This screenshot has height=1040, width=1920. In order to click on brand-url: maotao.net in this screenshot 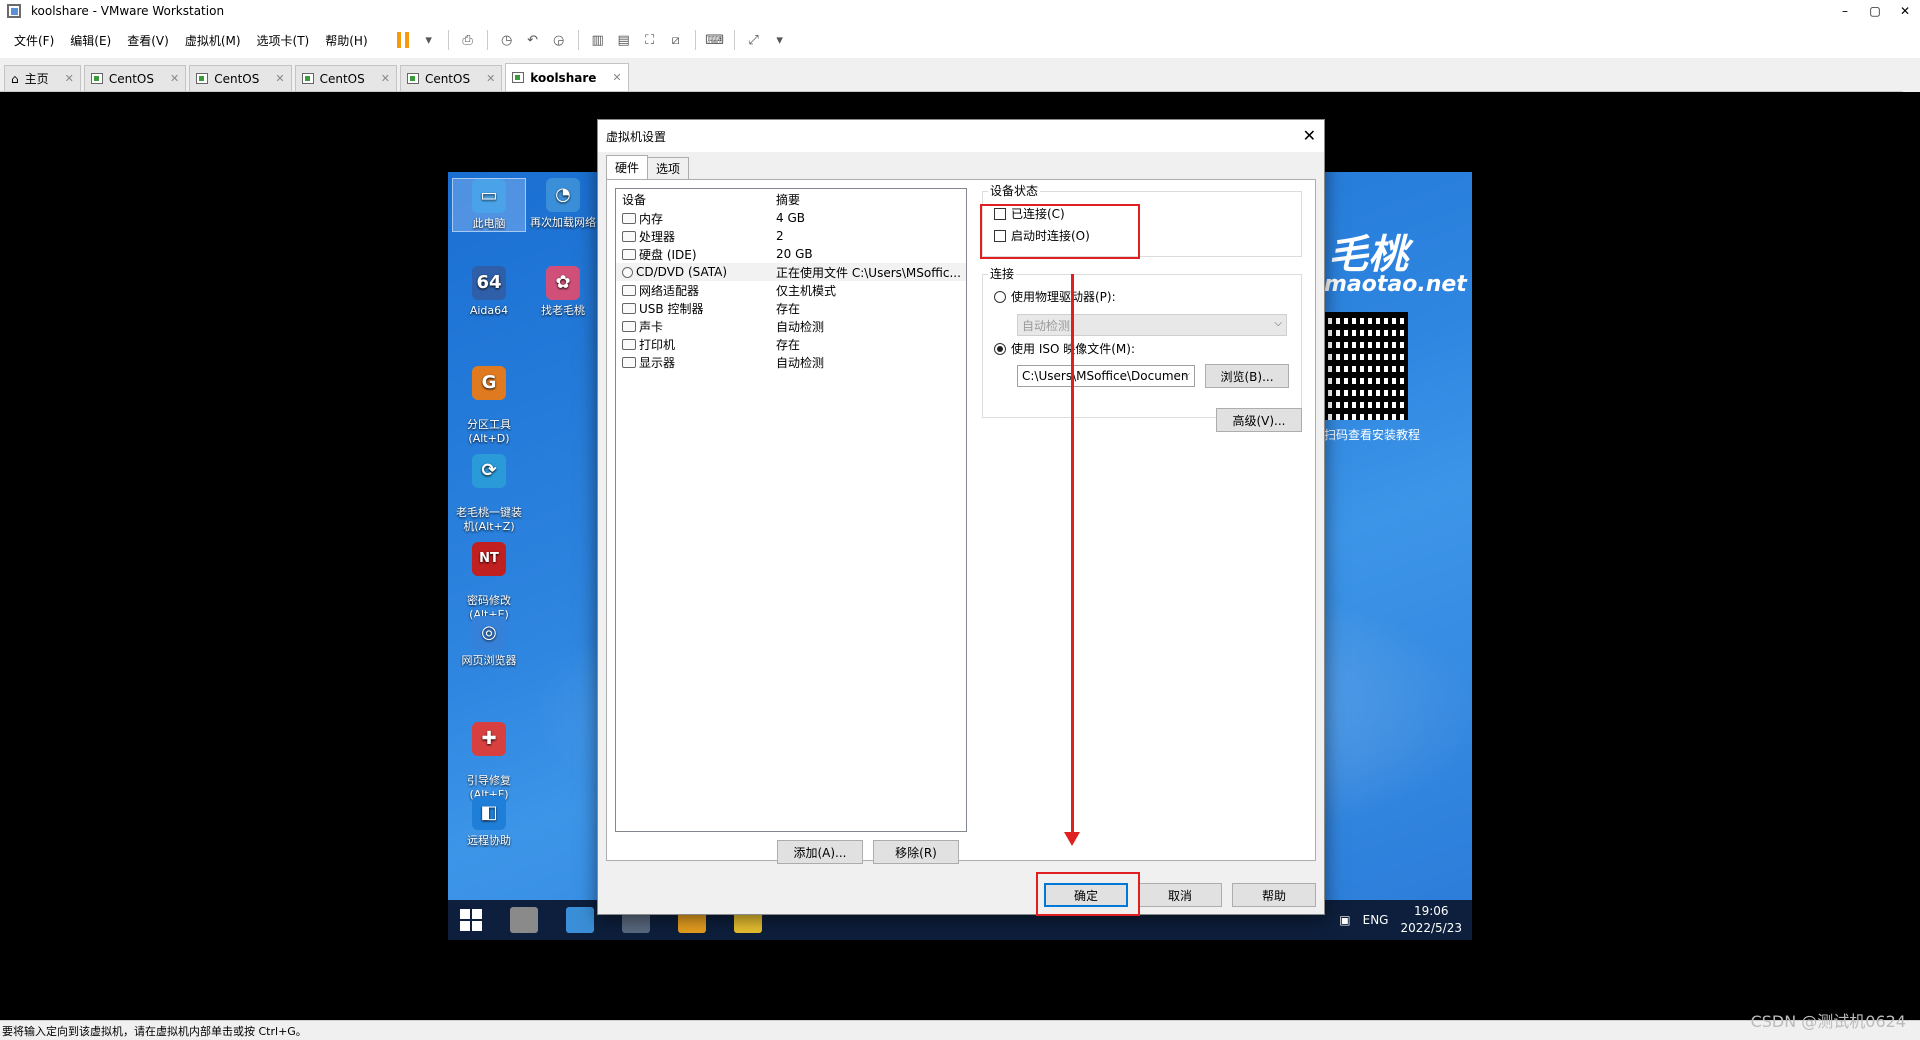, I will do `click(1395, 284)`.